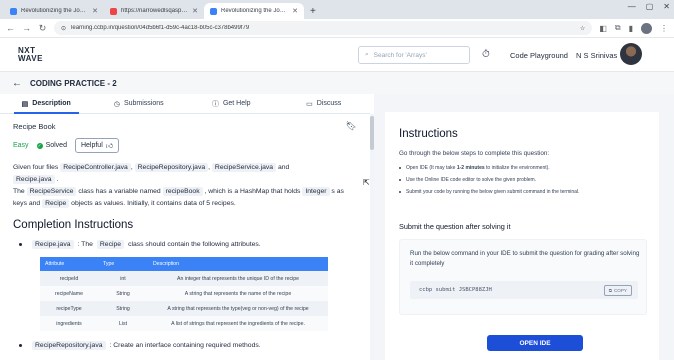 The width and height of the screenshot is (674, 360). I want to click on tab-label: Submissions, so click(143, 103).